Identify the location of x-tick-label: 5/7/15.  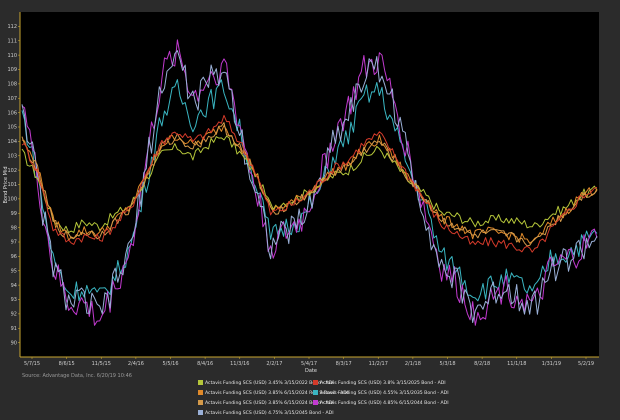
(32, 364).